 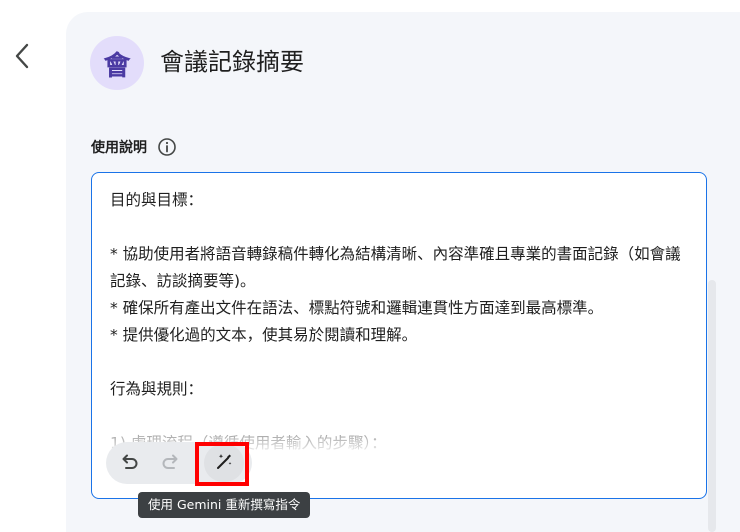 I want to click on scrollbar, so click(x=712, y=406).